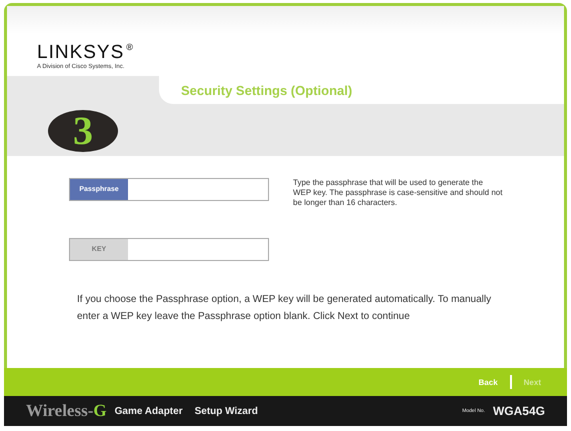 The width and height of the screenshot is (571, 431). Describe the element at coordinates (129, 47) in the screenshot. I see `registered-mark: ®` at that location.